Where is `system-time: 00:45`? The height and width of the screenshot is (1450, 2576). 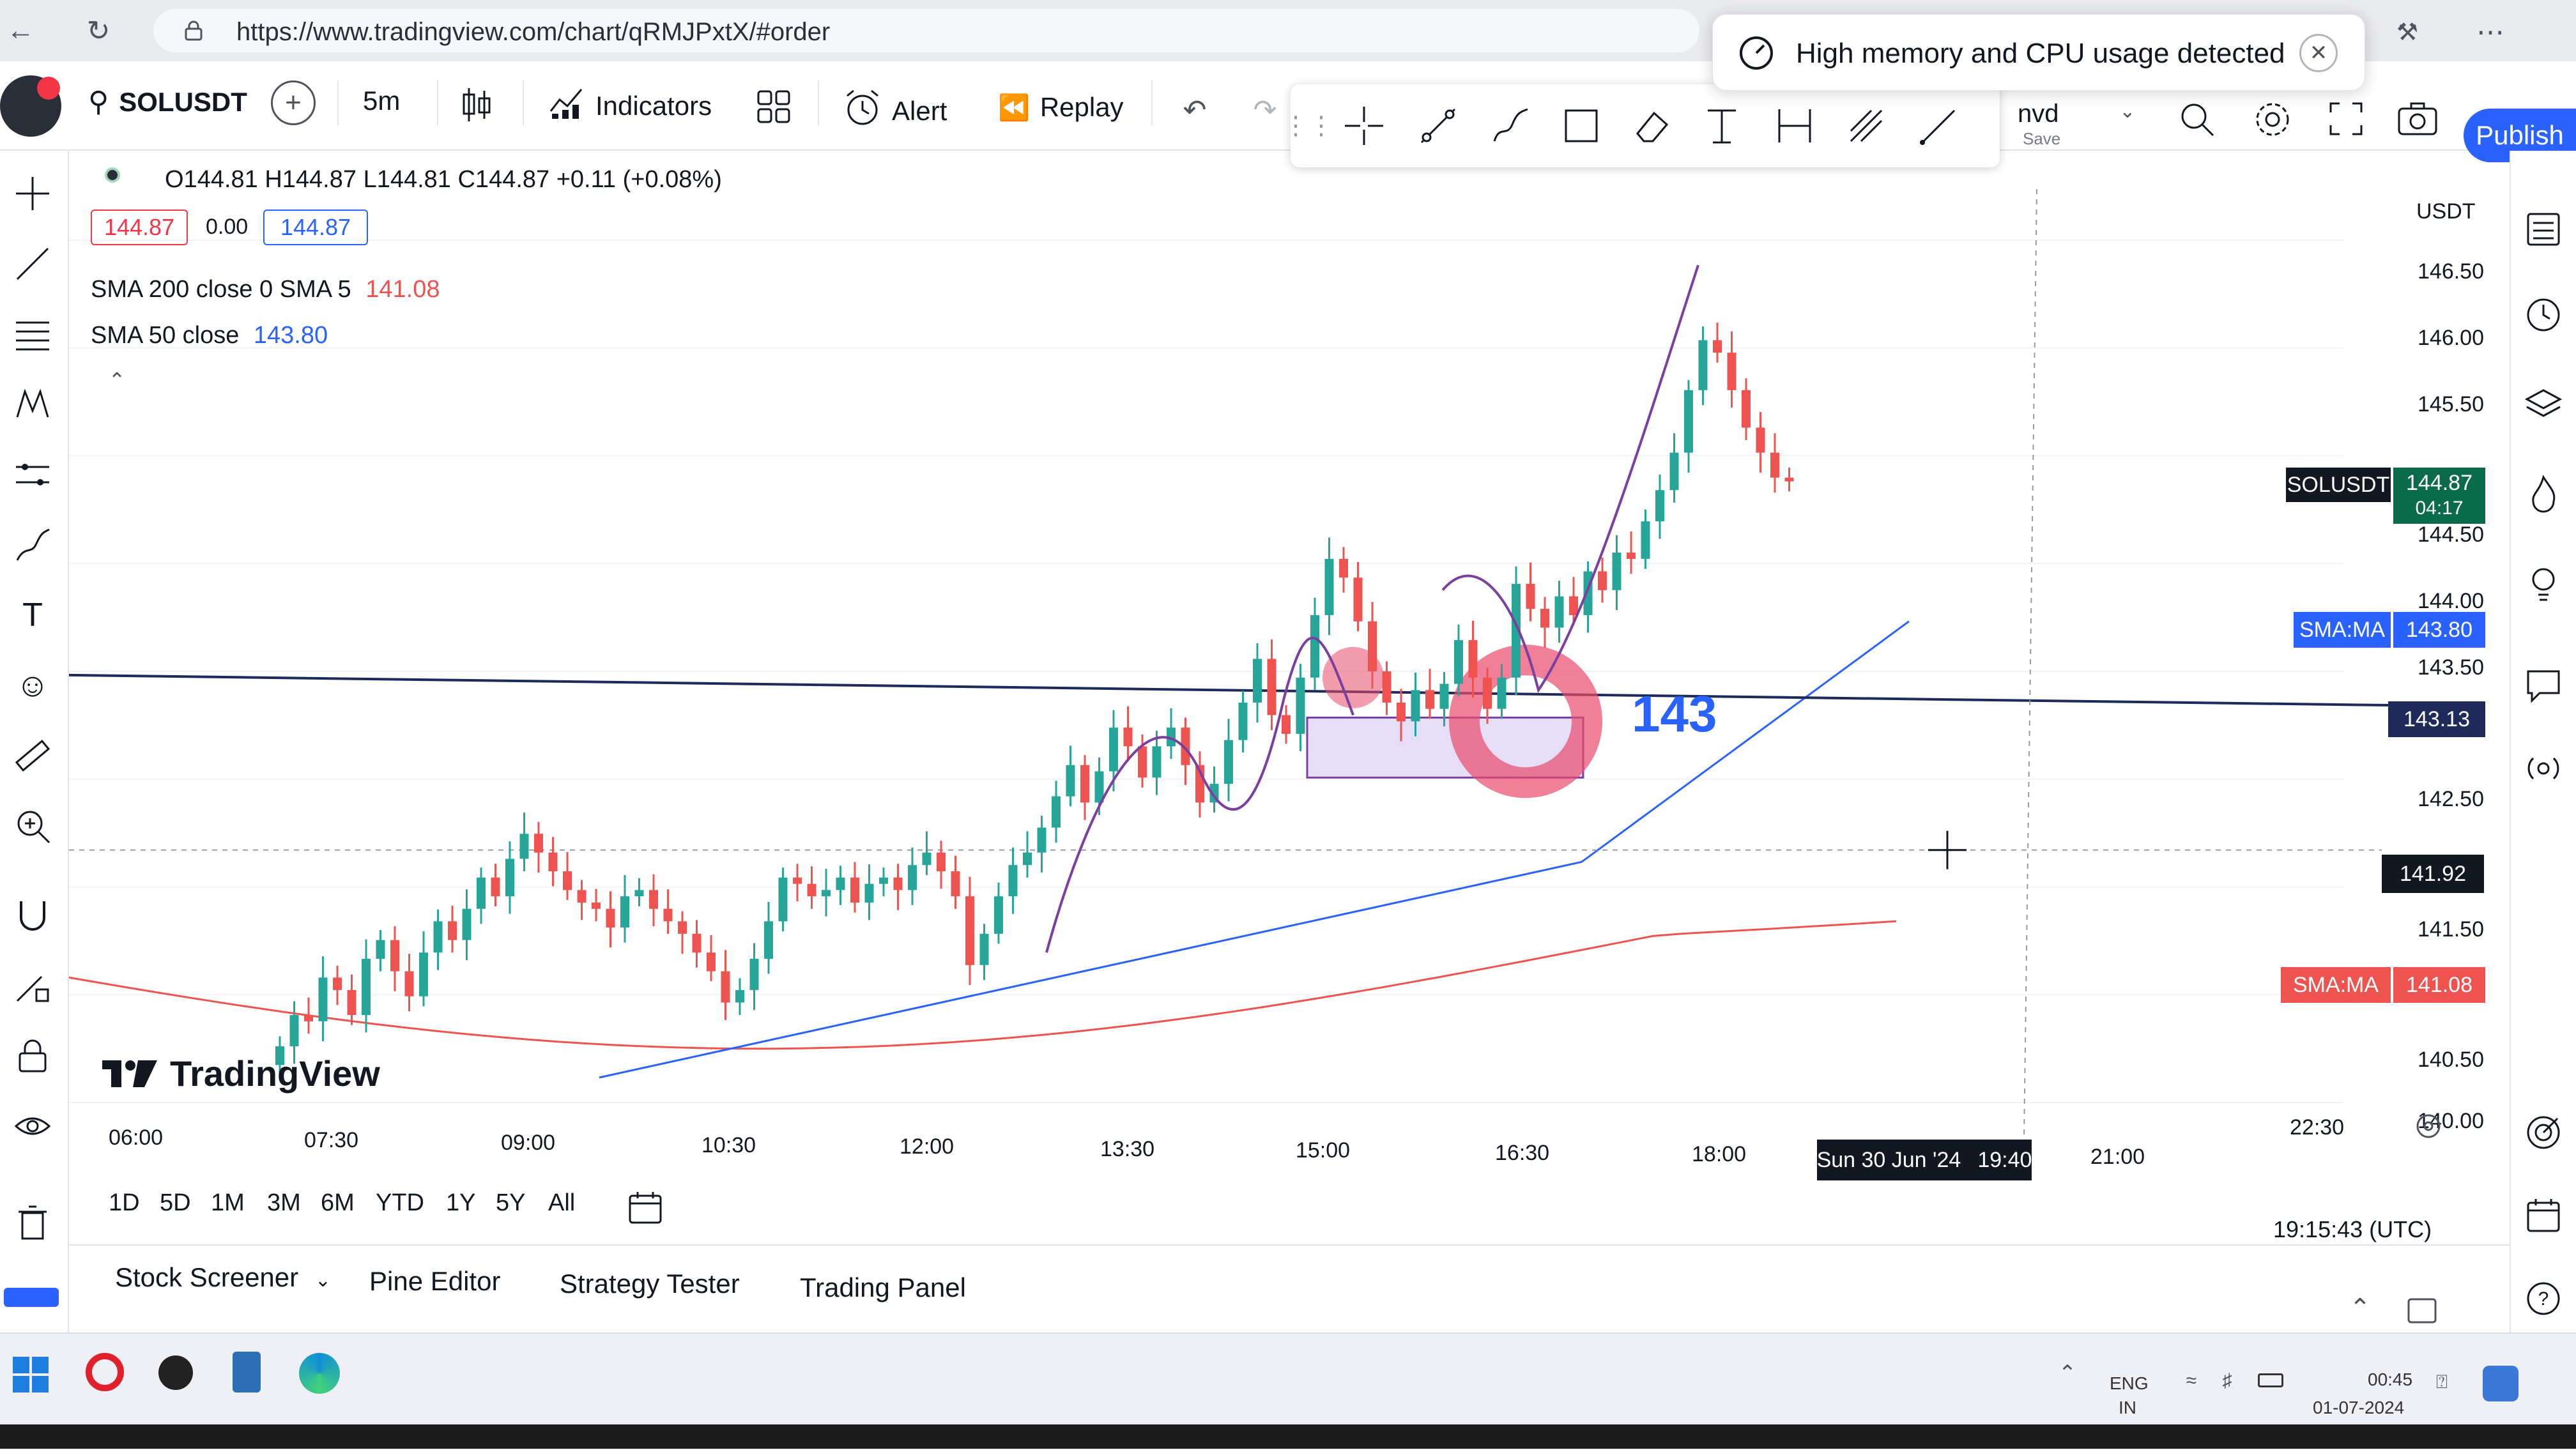
system-time: 00:45 is located at coordinates (2390, 1380).